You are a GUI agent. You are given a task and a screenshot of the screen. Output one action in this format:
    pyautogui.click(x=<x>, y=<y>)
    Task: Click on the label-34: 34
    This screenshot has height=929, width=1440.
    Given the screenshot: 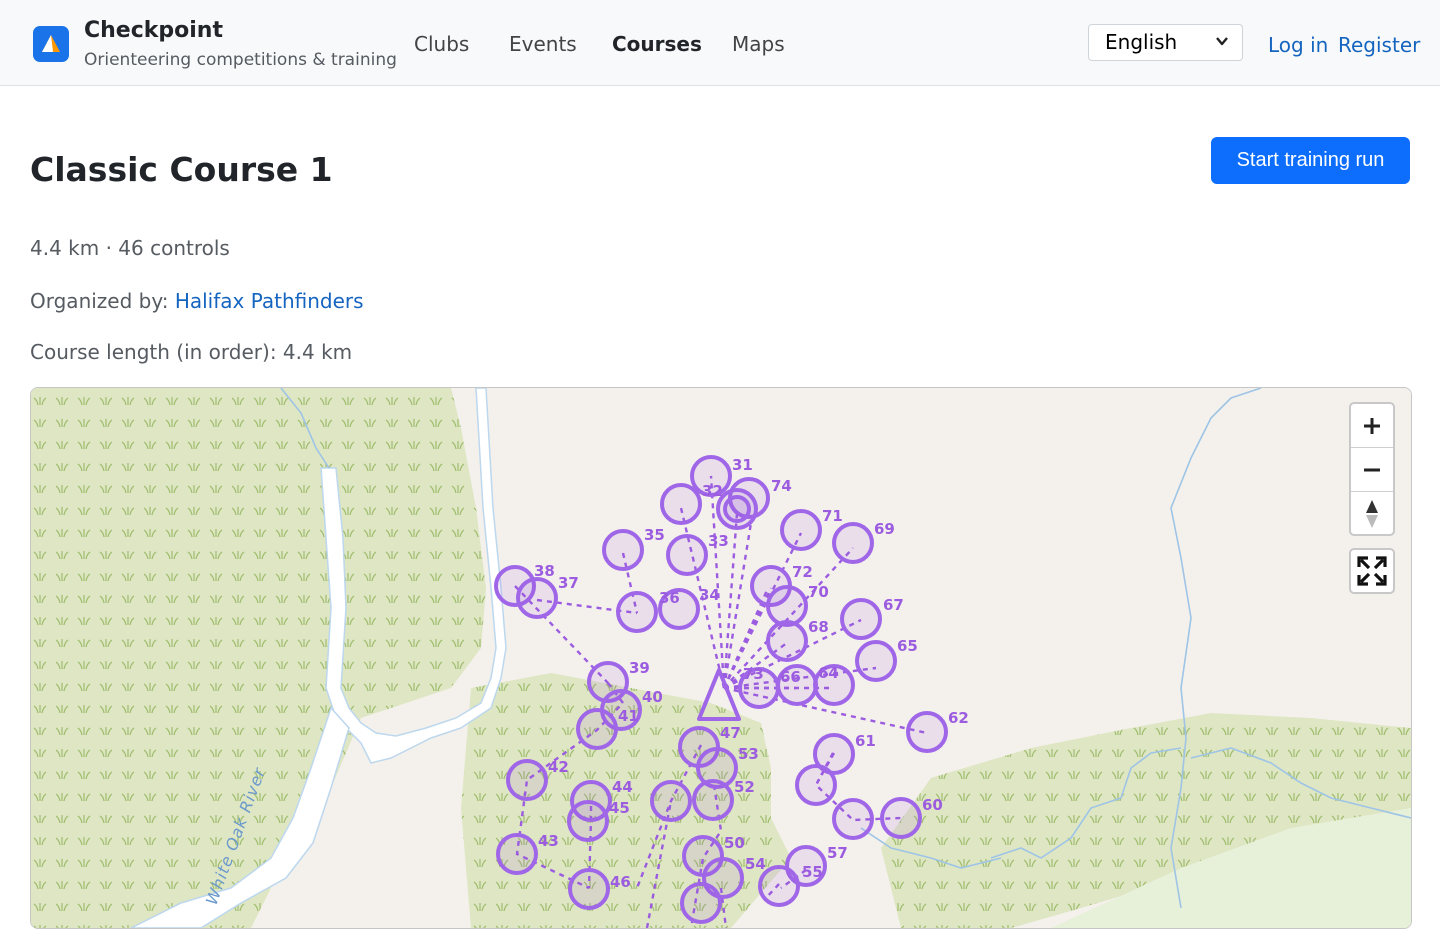 What is the action you would take?
    pyautogui.click(x=709, y=595)
    